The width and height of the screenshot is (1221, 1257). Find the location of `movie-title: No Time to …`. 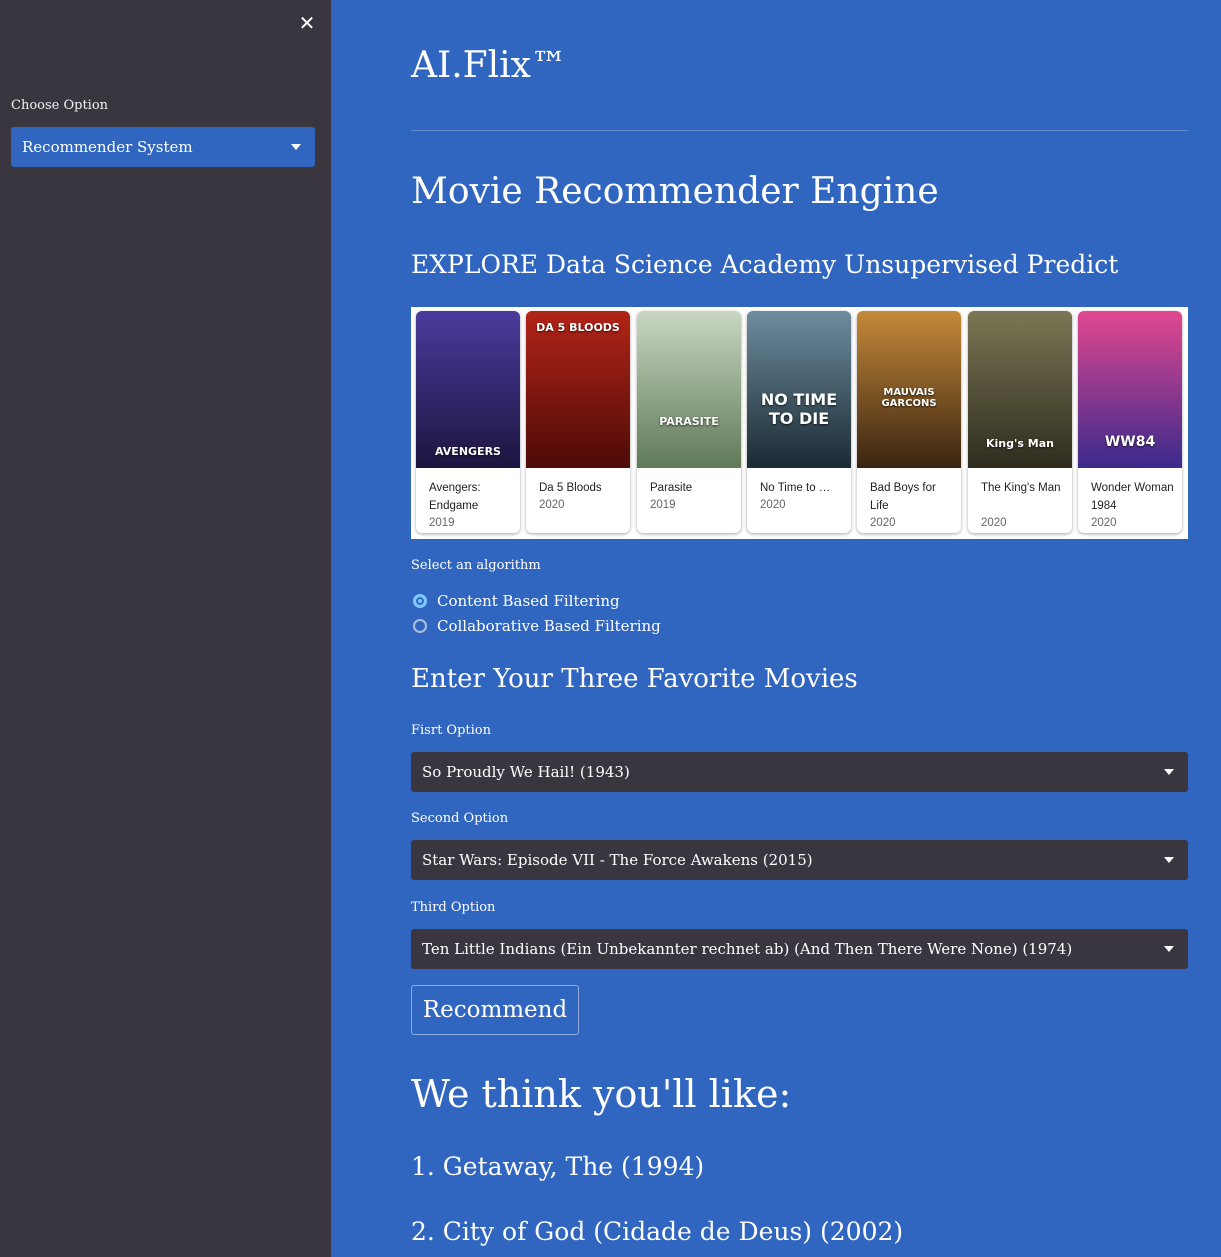

movie-title: No Time to … is located at coordinates (795, 488).